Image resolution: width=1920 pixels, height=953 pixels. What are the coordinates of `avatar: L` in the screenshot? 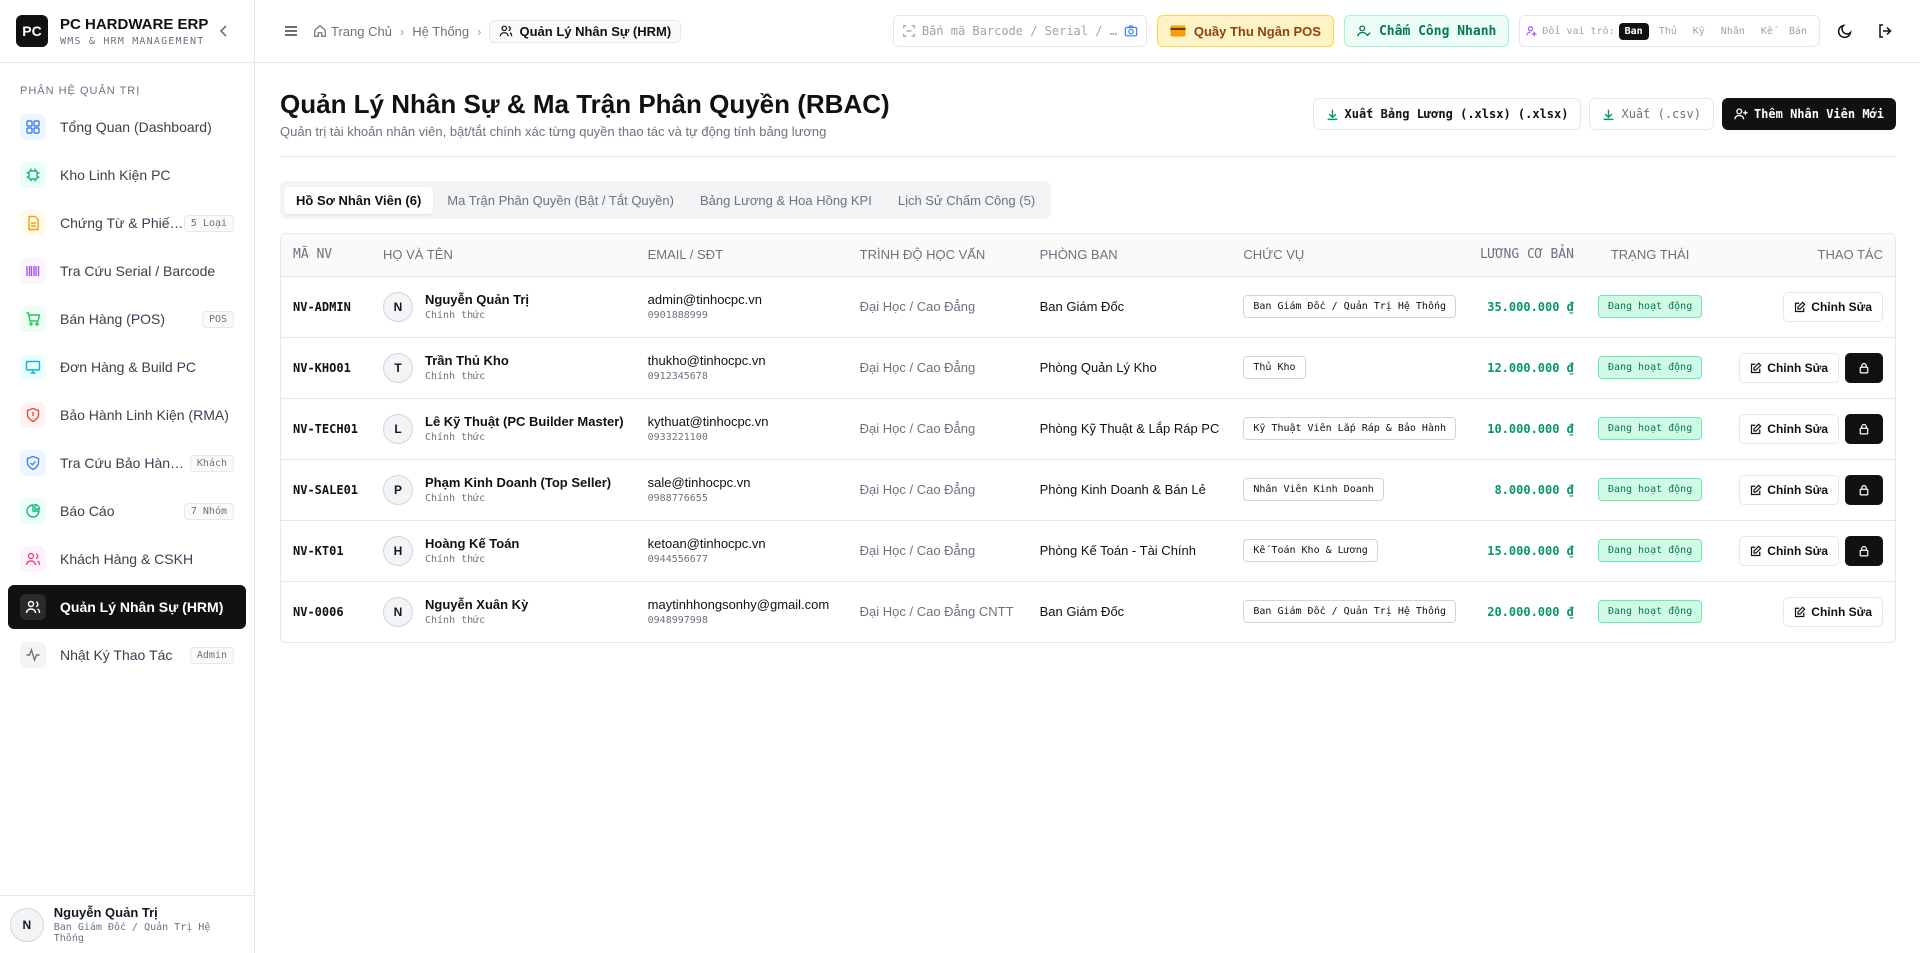 It's located at (398, 428).